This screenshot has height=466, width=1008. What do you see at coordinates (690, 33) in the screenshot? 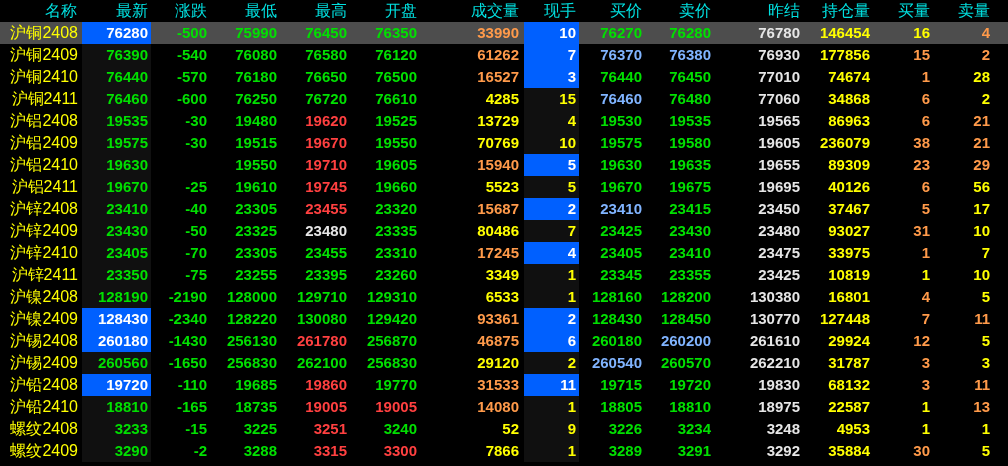
I see `table-cell: 76280` at bounding box center [690, 33].